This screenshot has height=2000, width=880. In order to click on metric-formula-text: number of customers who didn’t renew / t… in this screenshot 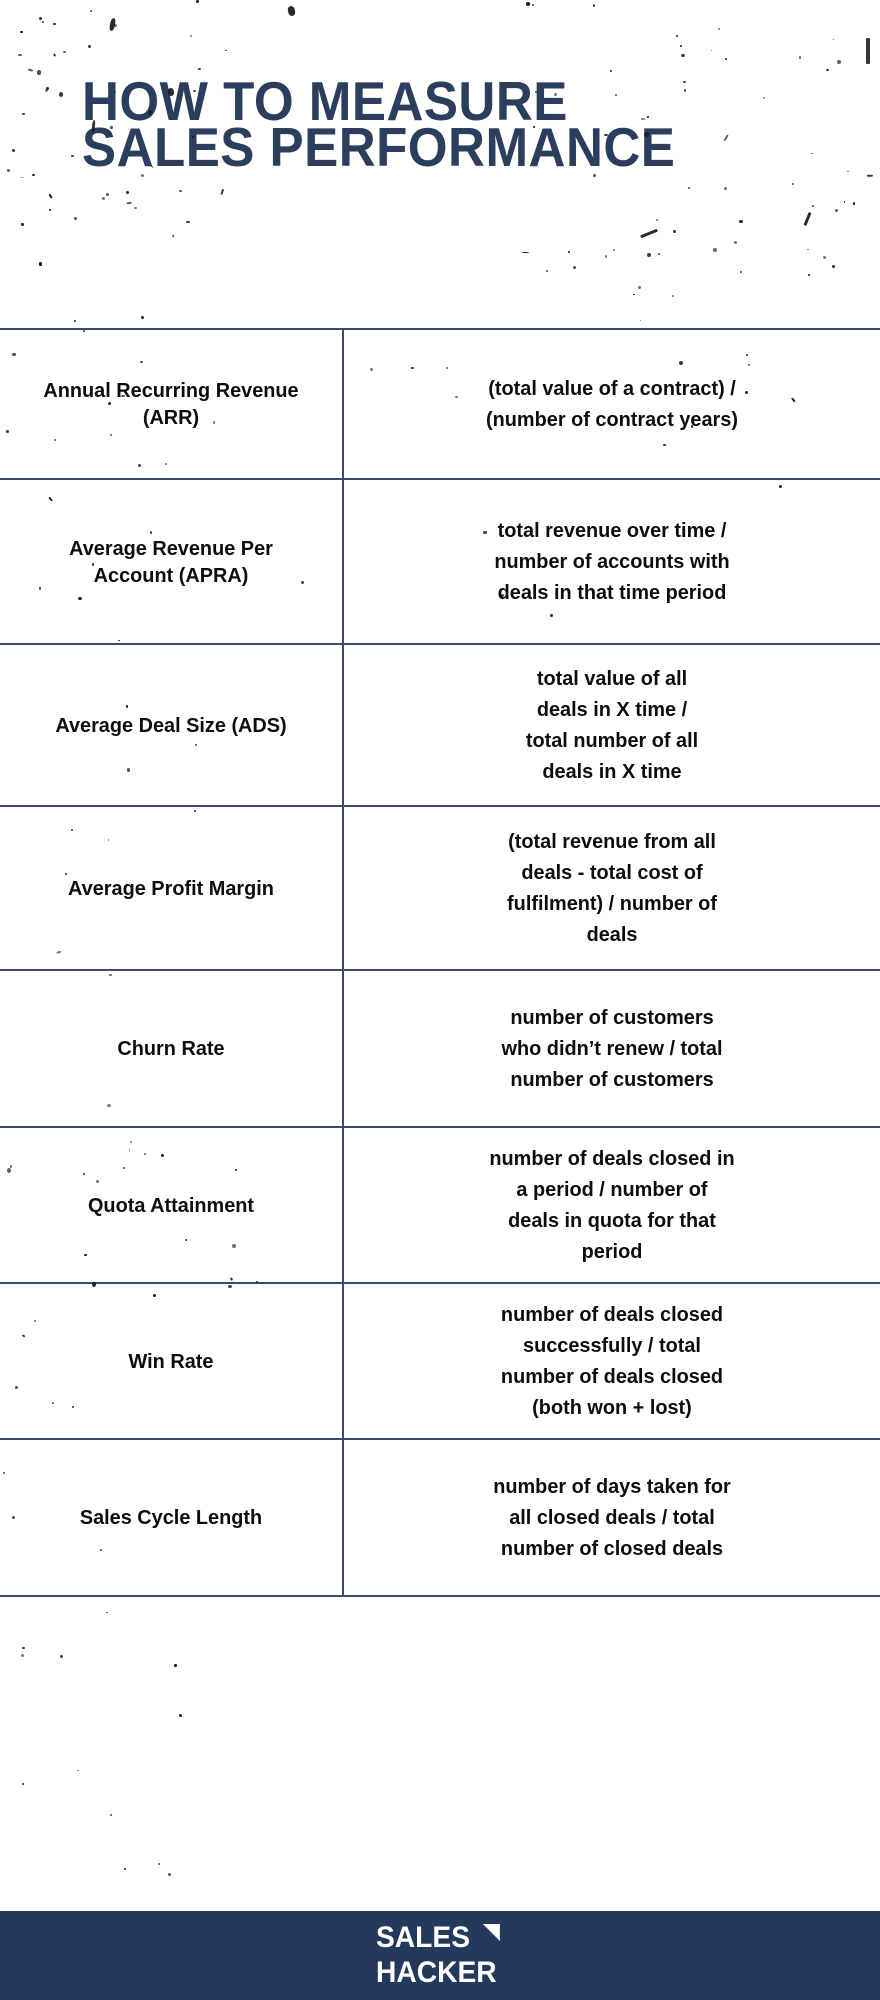, I will do `click(612, 1048)`.